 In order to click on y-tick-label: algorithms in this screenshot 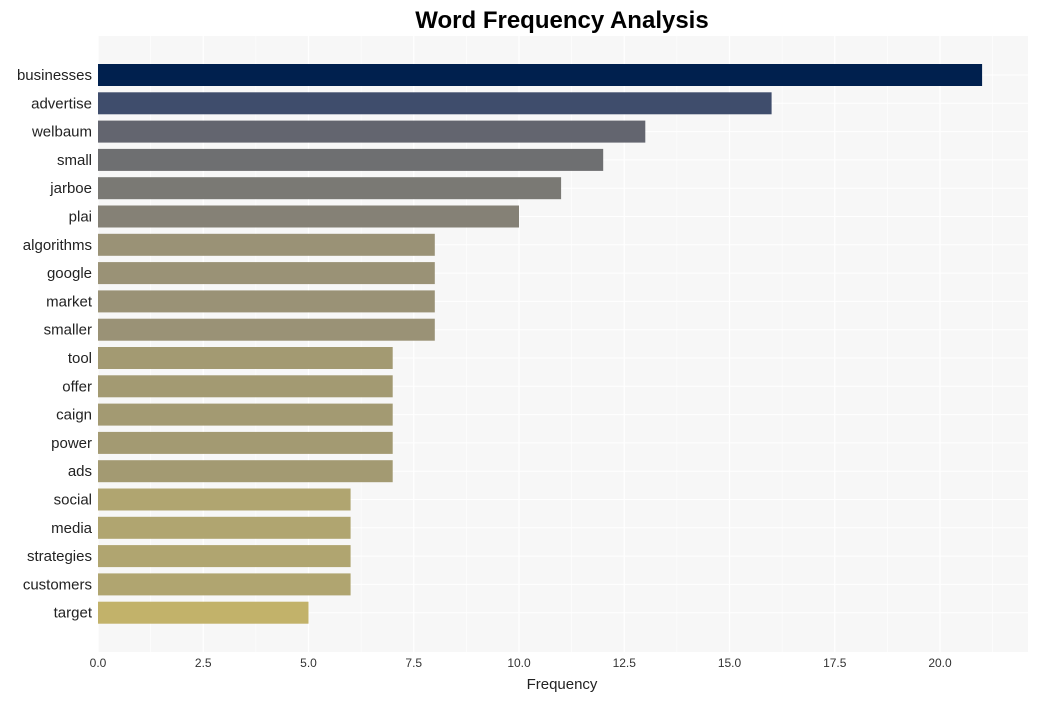, I will do `click(57, 245)`.